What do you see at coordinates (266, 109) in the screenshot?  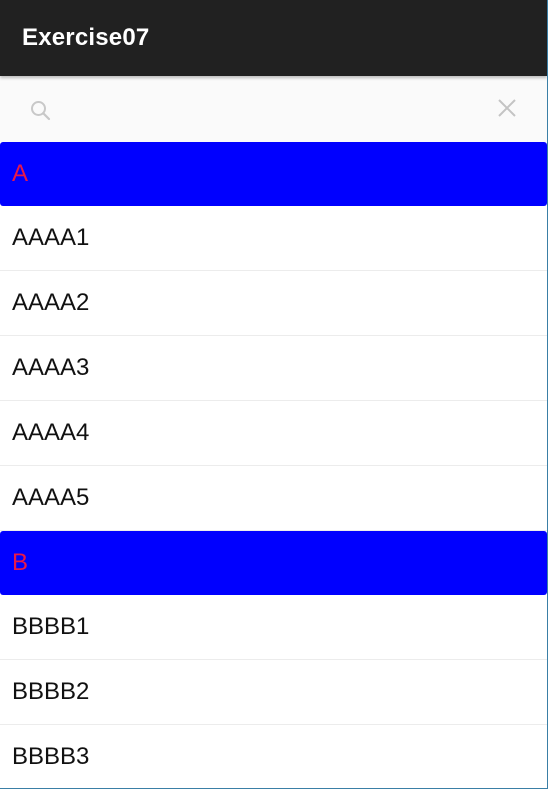 I see `search-input` at bounding box center [266, 109].